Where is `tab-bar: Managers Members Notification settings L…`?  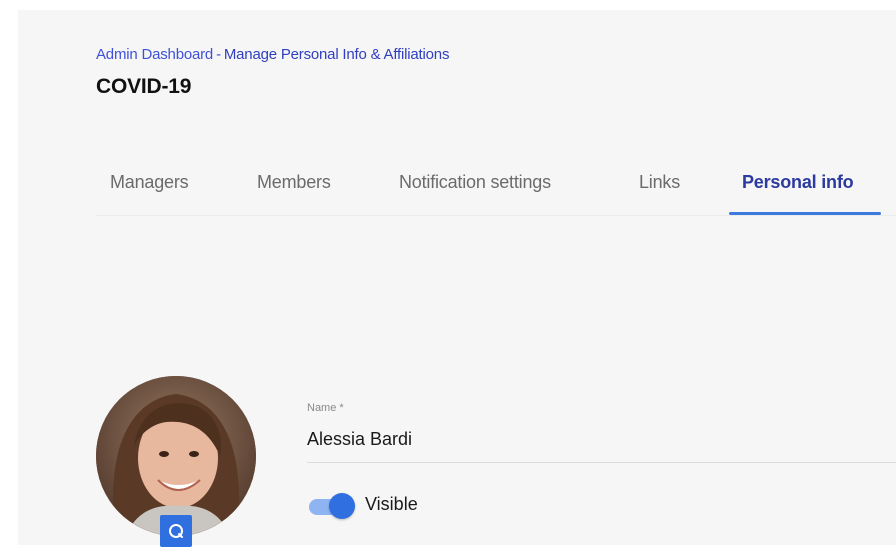 tab-bar: Managers Members Notification settings L… is located at coordinates (496, 188).